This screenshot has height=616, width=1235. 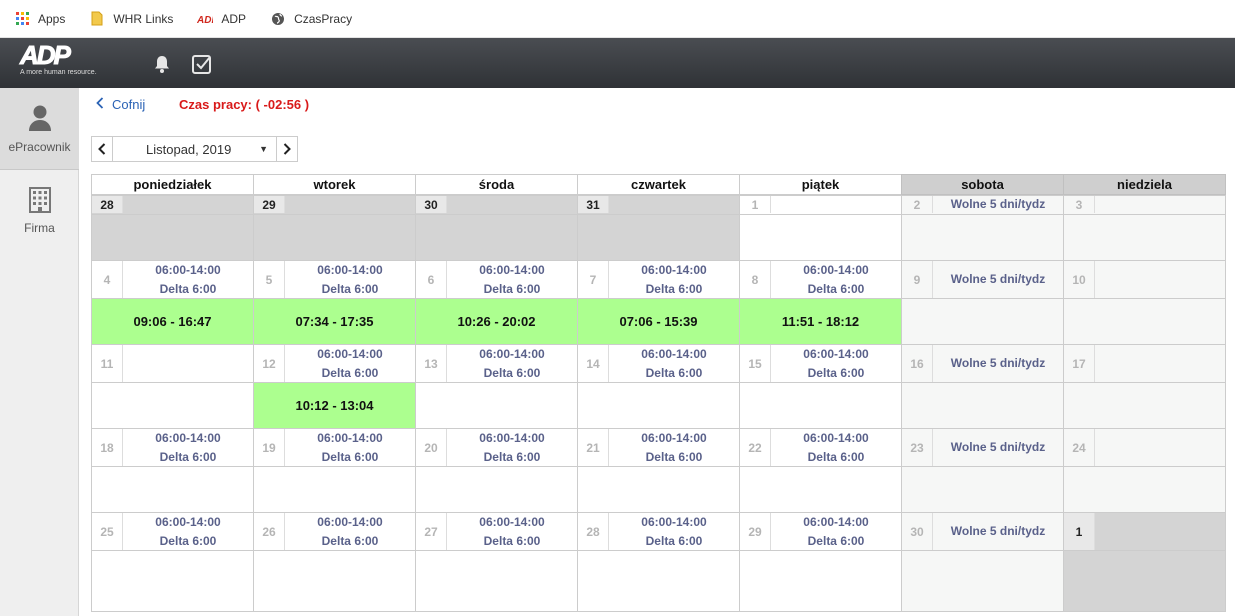 What do you see at coordinates (334, 279) in the screenshot?
I see `day-cell: 5 06:00-14:00 Delta 6:00` at bounding box center [334, 279].